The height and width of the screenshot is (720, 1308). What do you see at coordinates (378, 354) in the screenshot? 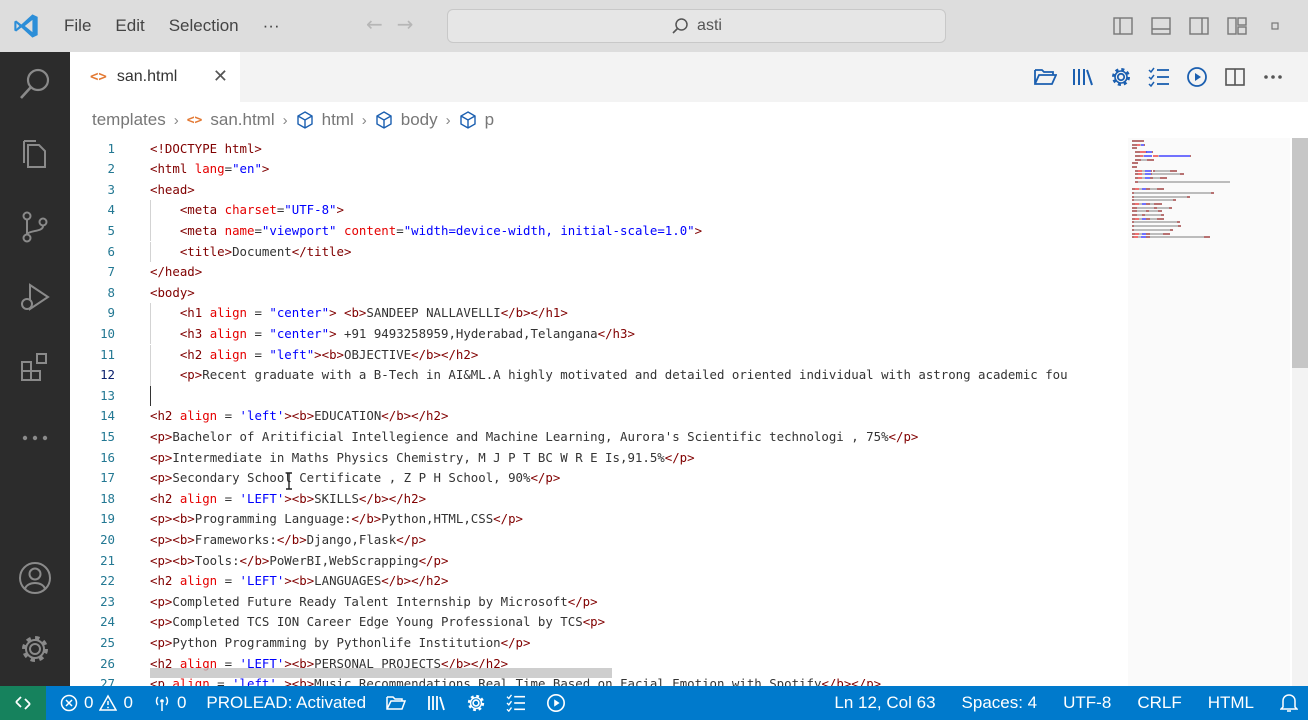
I see `code-token: OBJECTIVE` at bounding box center [378, 354].